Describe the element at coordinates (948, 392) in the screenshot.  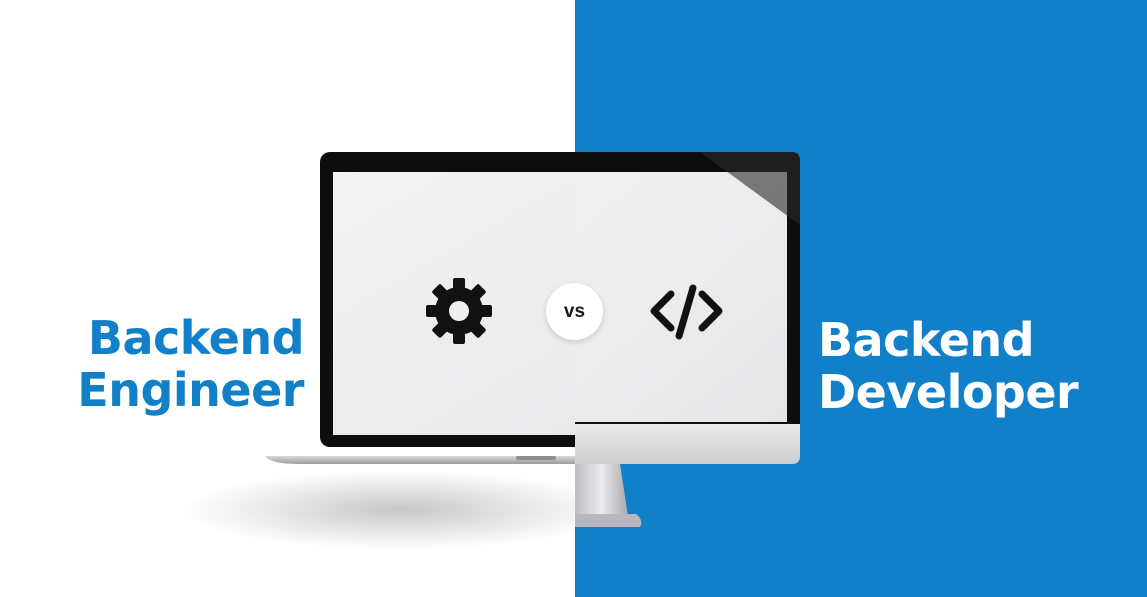
I see `right-title-line2: Developer` at that location.